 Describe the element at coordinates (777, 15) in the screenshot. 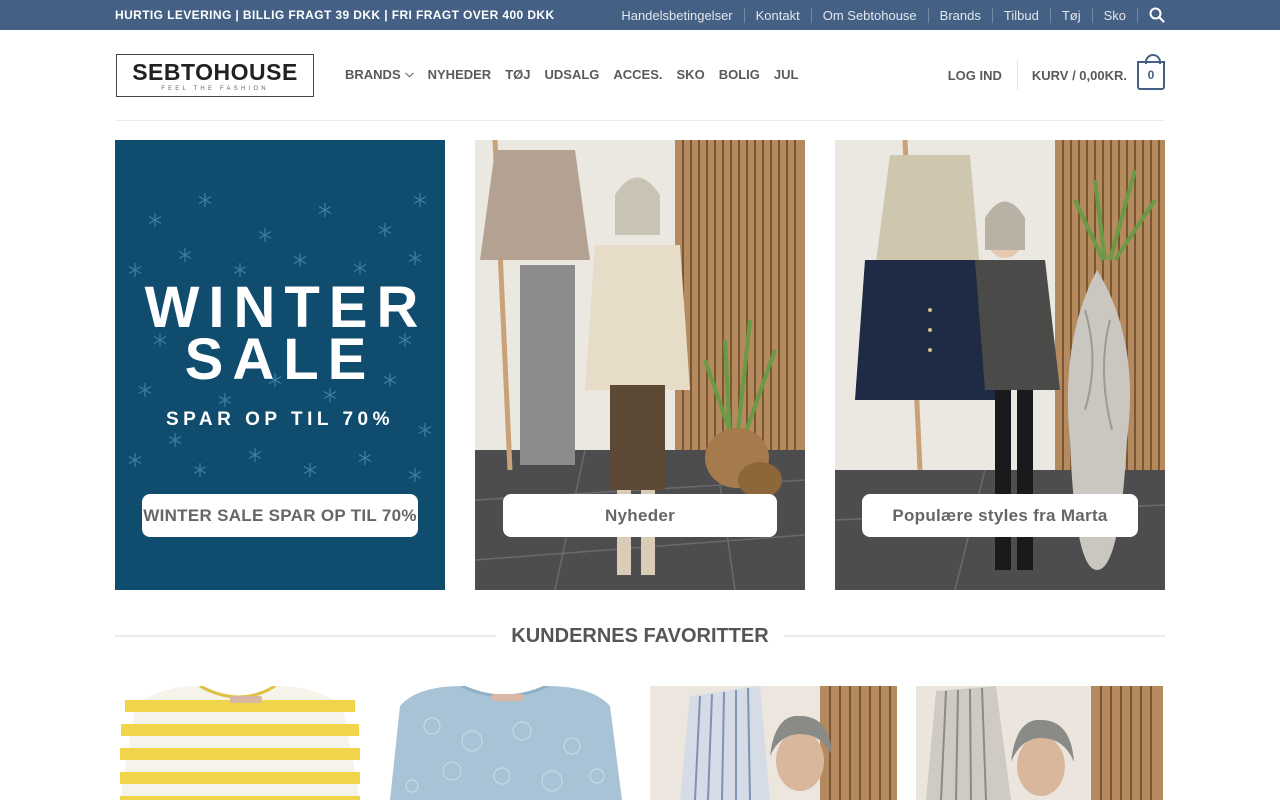

I see `top-link-kontakt: Kontakt` at that location.